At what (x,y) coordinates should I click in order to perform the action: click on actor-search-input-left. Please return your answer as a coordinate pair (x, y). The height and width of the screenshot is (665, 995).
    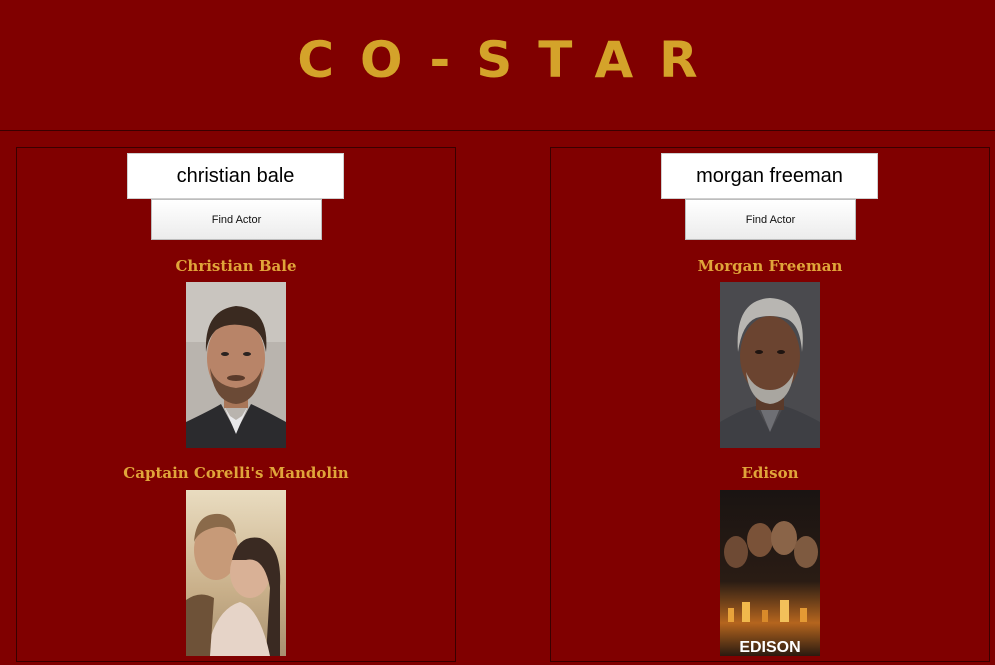
    Looking at the image, I should click on (235, 176).